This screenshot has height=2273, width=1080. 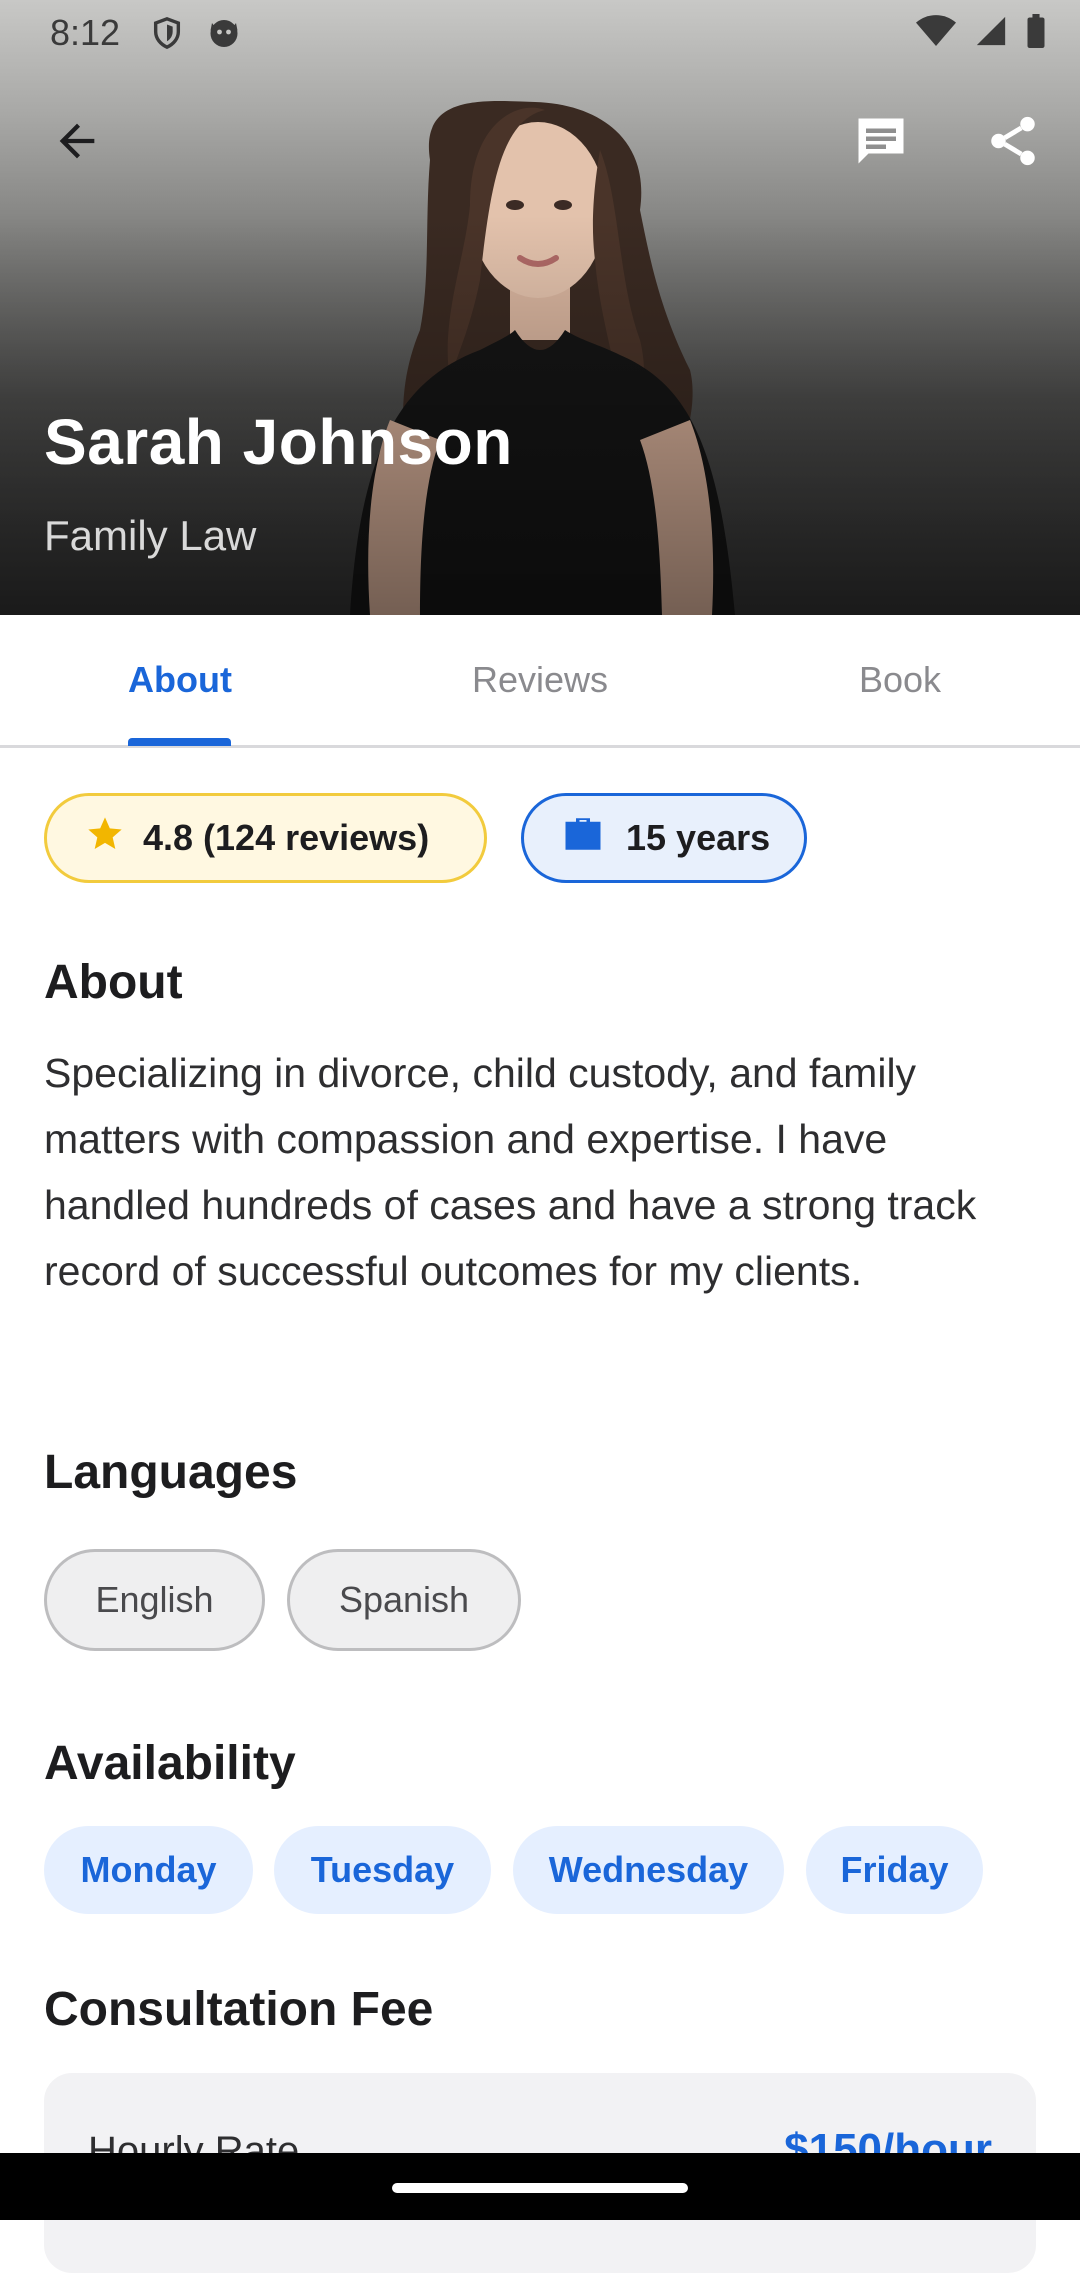 What do you see at coordinates (150, 535) in the screenshot?
I see `lawyer-specialty: Family Law` at bounding box center [150, 535].